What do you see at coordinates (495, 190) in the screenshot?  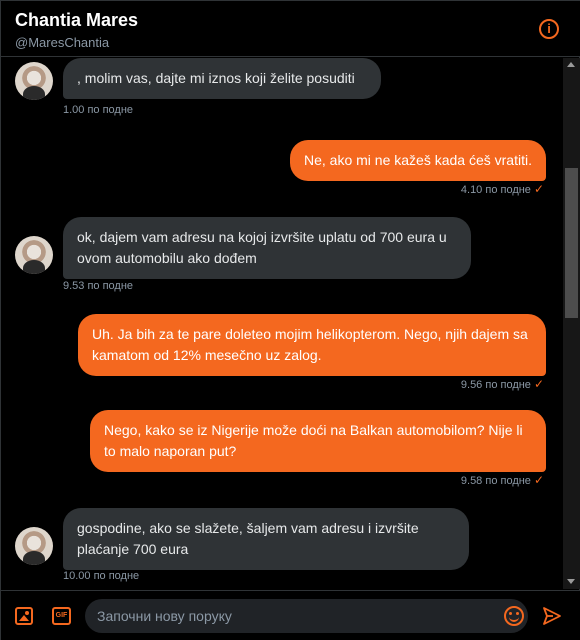 I see `timestamp-text: 4.10 по подне` at bounding box center [495, 190].